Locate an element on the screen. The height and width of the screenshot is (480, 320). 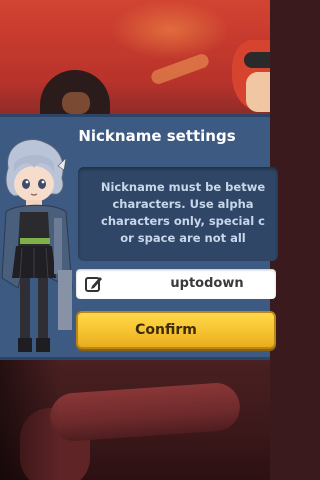
background-character-goggles is located at coordinates (257, 60).